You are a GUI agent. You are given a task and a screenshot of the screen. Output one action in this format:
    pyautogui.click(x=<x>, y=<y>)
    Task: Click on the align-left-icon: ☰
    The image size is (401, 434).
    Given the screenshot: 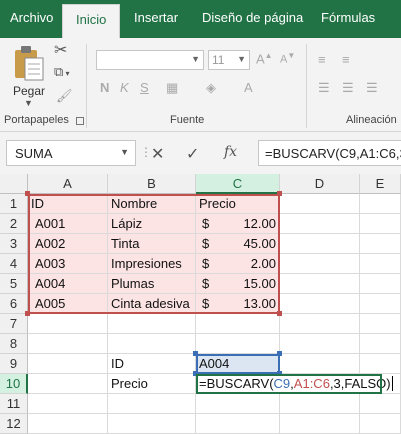 What is the action you would take?
    pyautogui.click(x=324, y=88)
    